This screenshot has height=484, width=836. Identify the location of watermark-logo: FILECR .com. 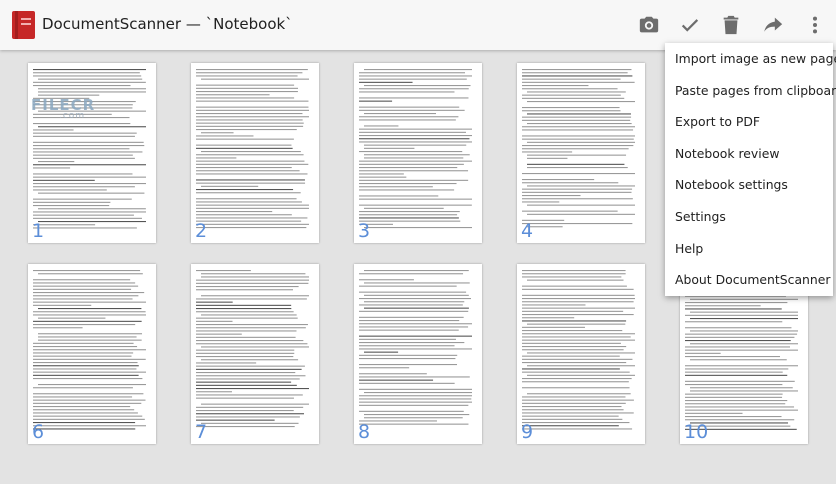
(63, 108).